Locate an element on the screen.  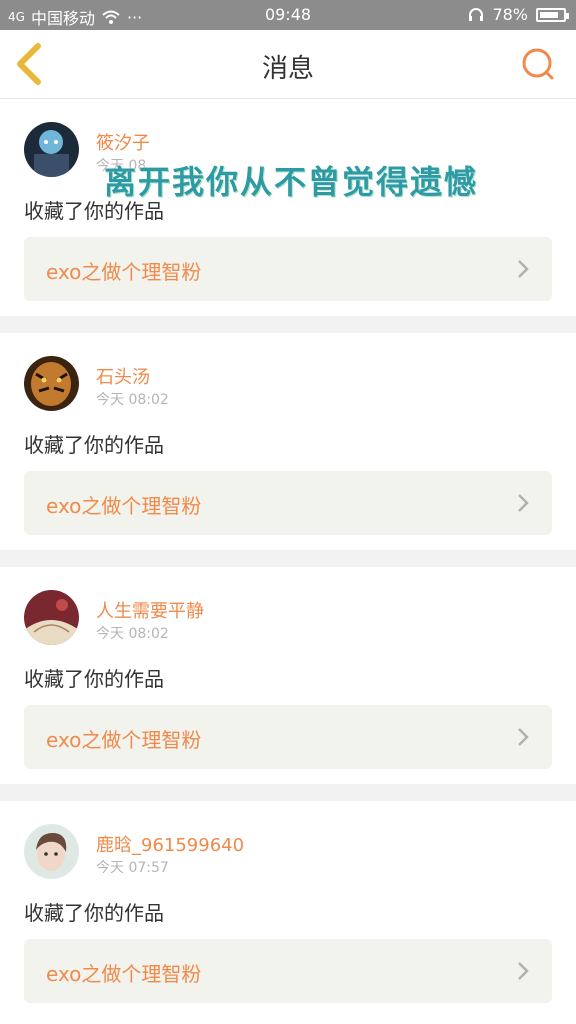
clock: 09:48 is located at coordinates (288, 14).